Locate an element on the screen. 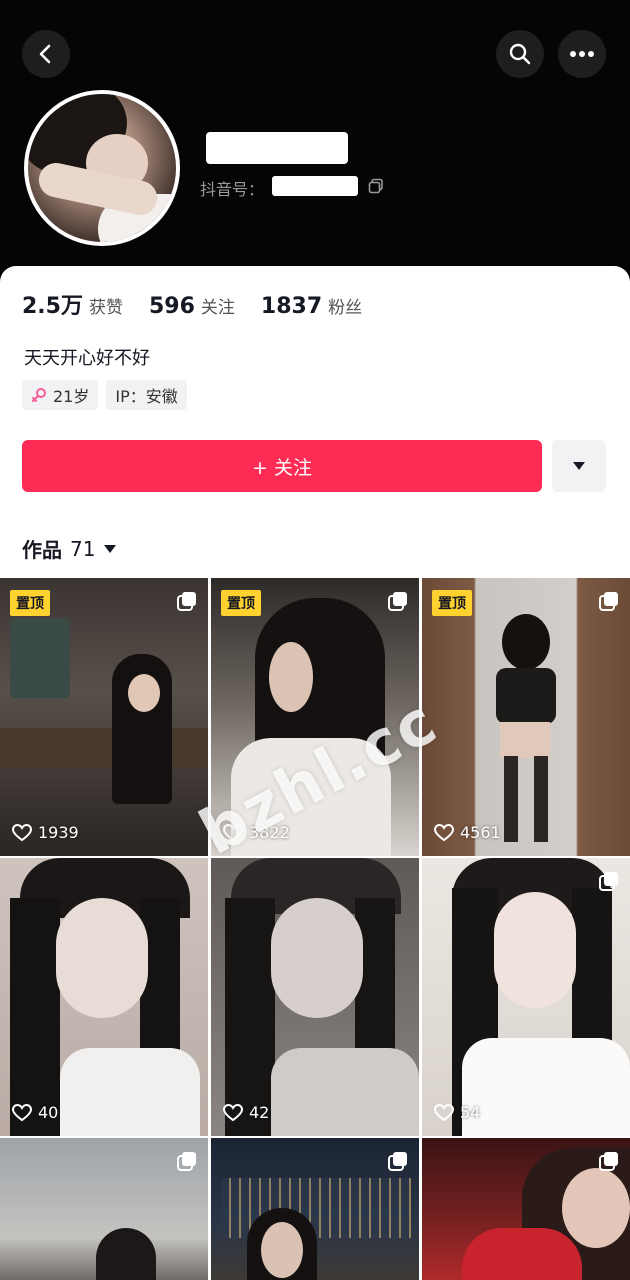 This screenshot has height=1280, width=630. avatar is located at coordinates (102, 168).